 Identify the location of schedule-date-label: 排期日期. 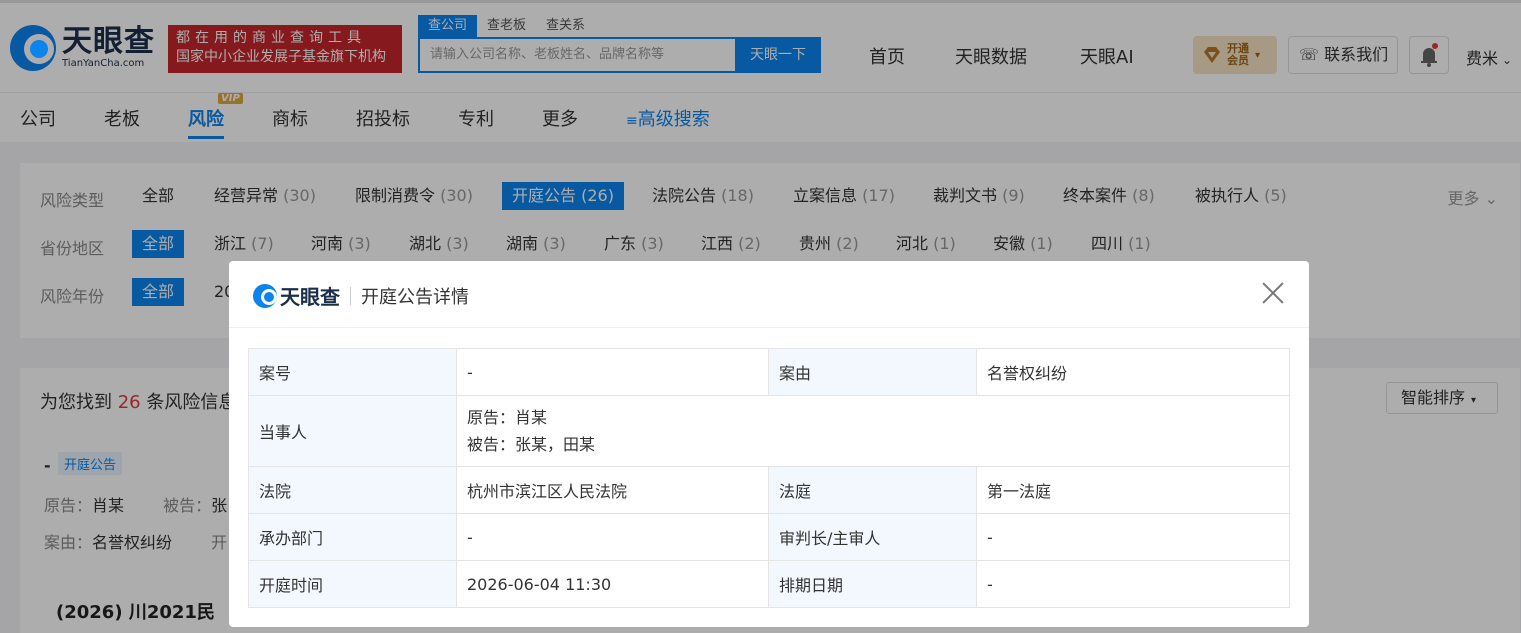
(872, 584).